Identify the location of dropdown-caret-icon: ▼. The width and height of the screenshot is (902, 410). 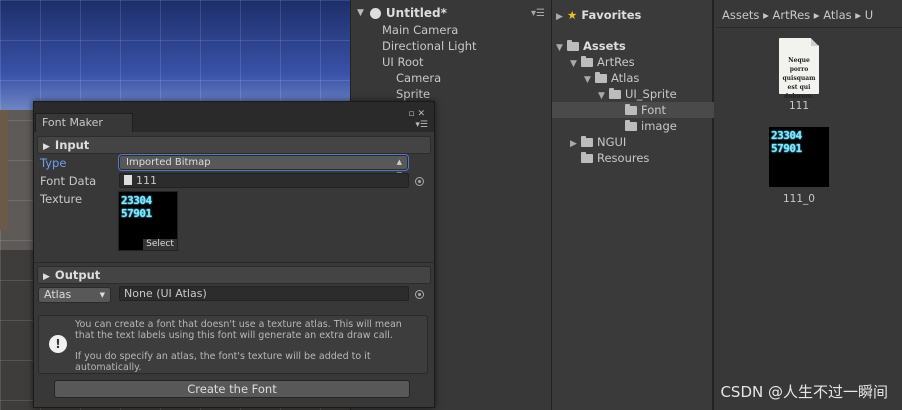
(102, 295).